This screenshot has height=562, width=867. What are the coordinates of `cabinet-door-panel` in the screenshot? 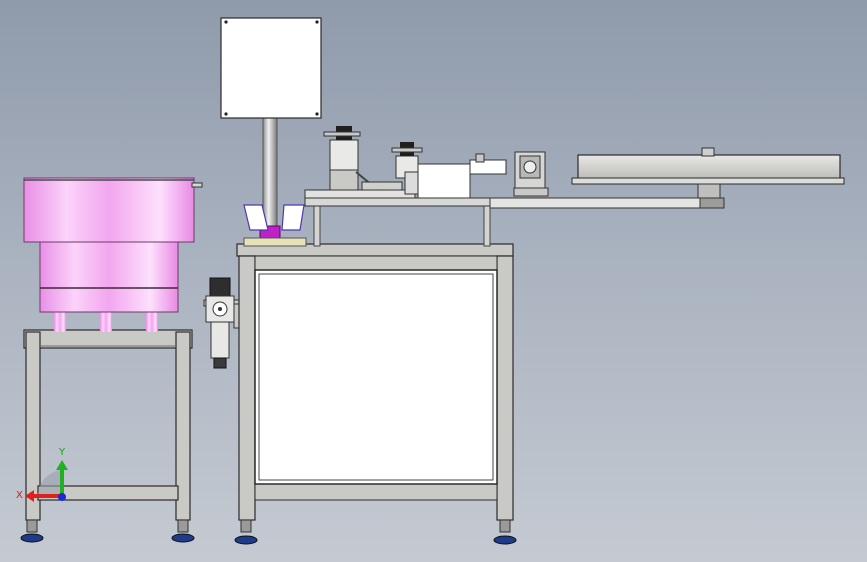 It's located at (376, 377).